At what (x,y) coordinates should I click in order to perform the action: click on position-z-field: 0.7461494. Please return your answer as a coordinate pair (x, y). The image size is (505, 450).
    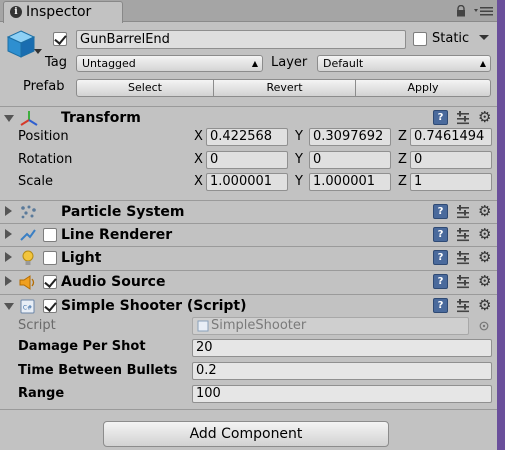
    Looking at the image, I should click on (451, 137).